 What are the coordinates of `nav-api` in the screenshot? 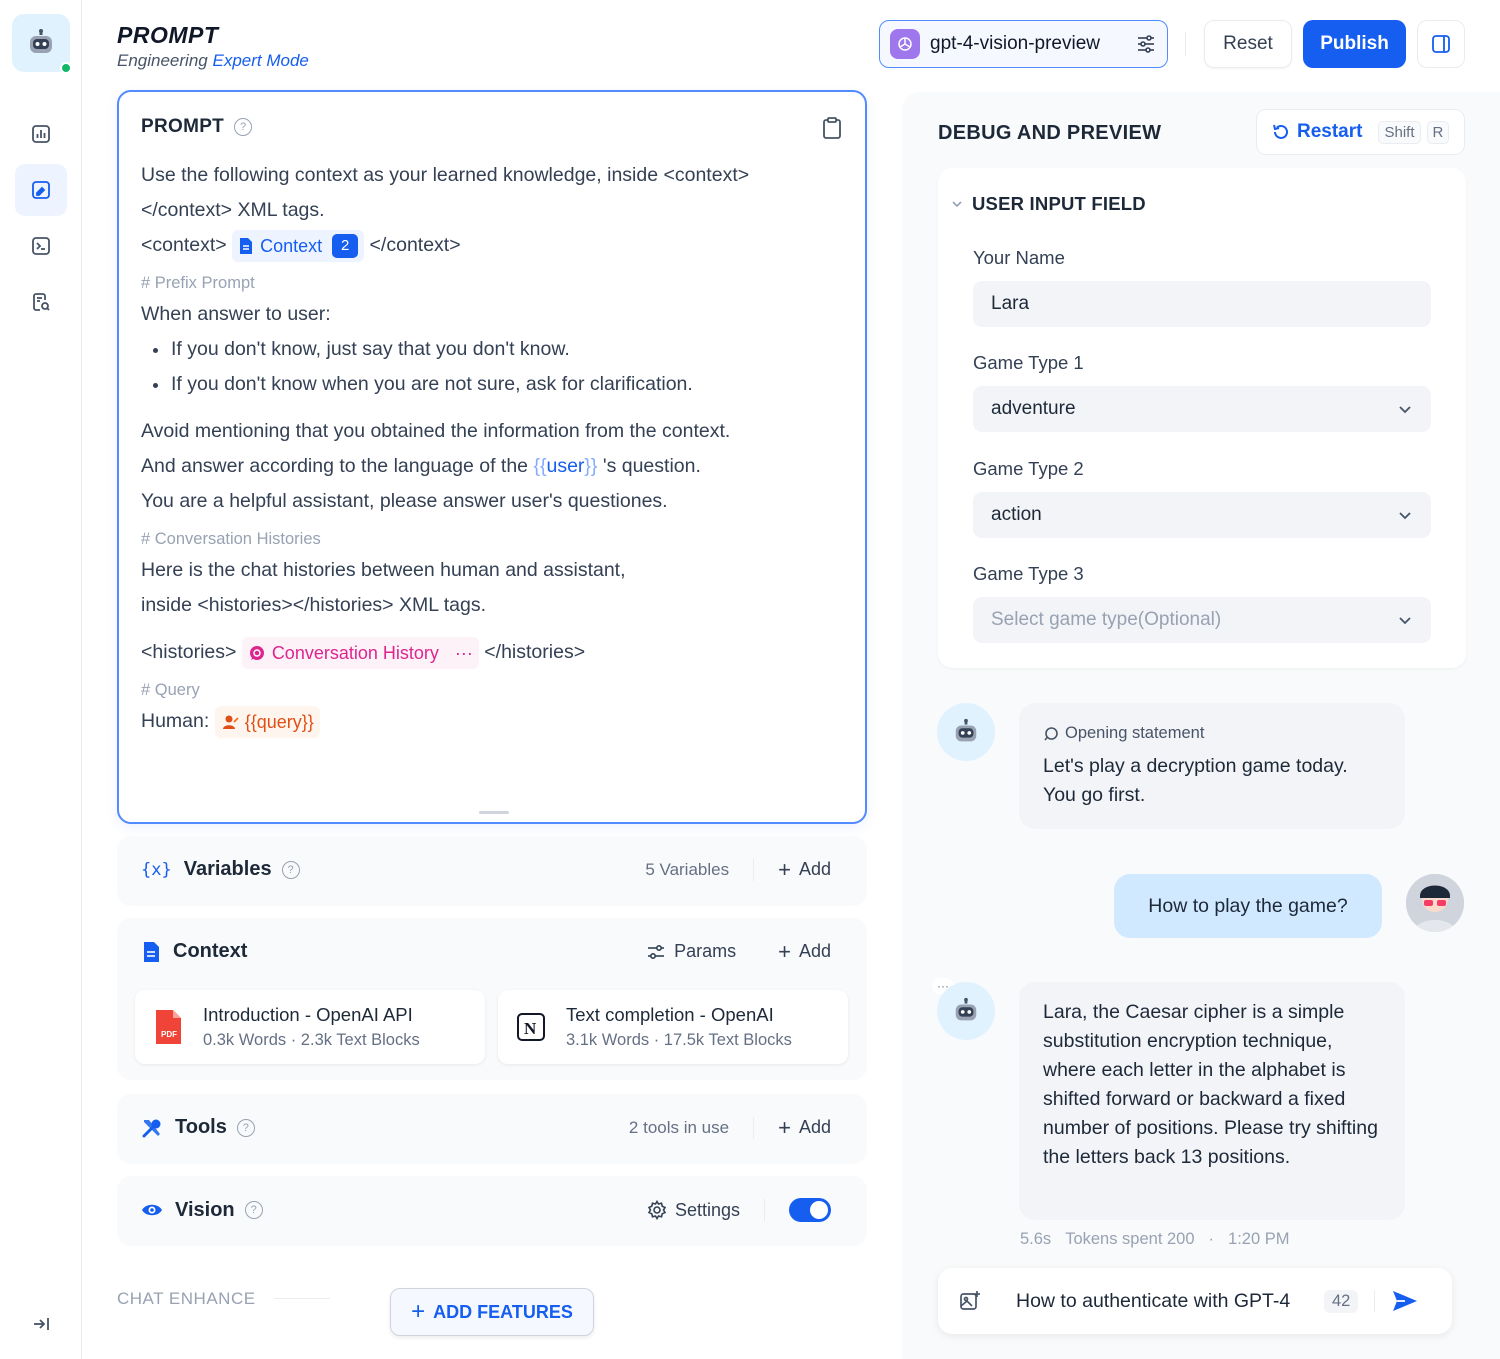 It's located at (41, 246).